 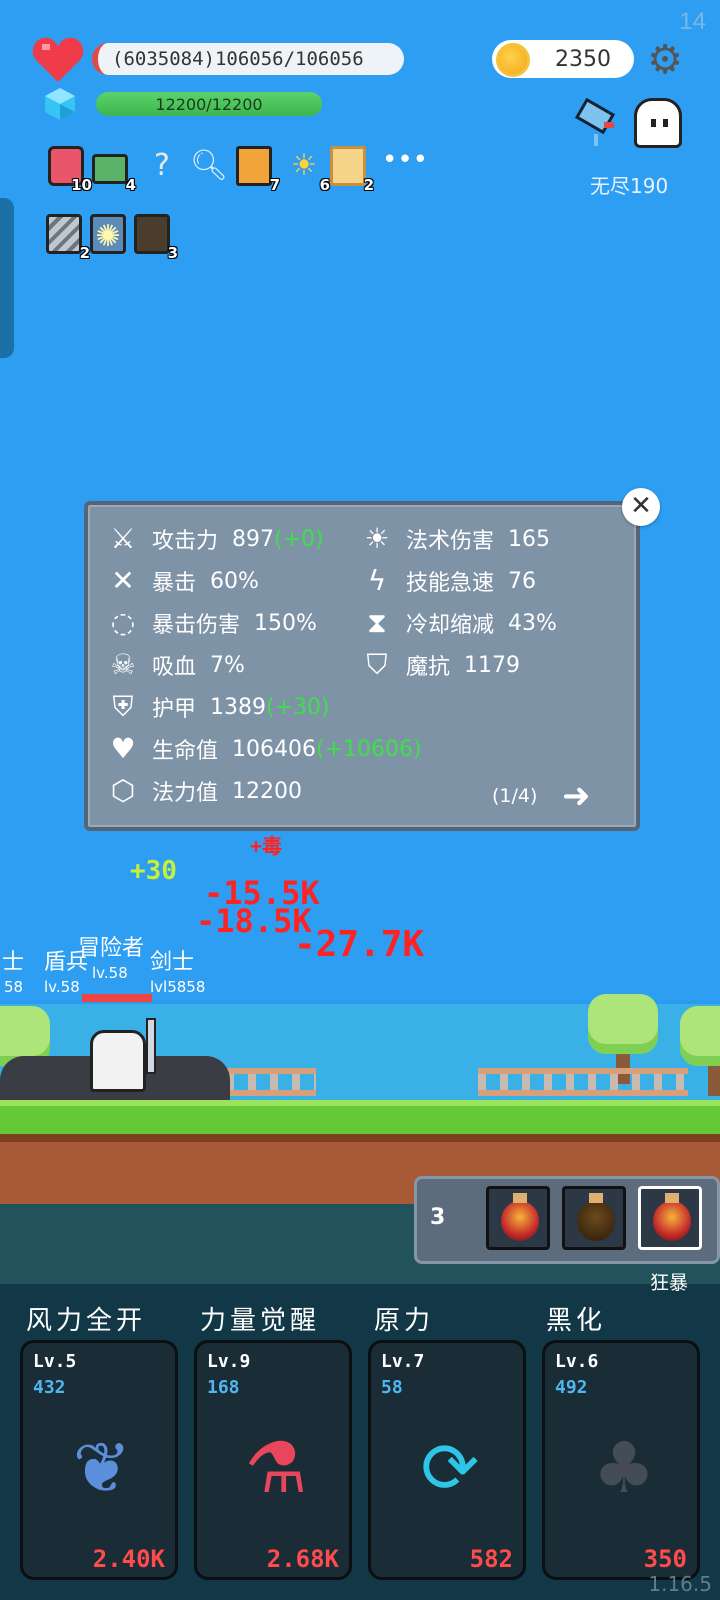 I want to click on inventory-item: 🔍︎, so click(x=209, y=168).